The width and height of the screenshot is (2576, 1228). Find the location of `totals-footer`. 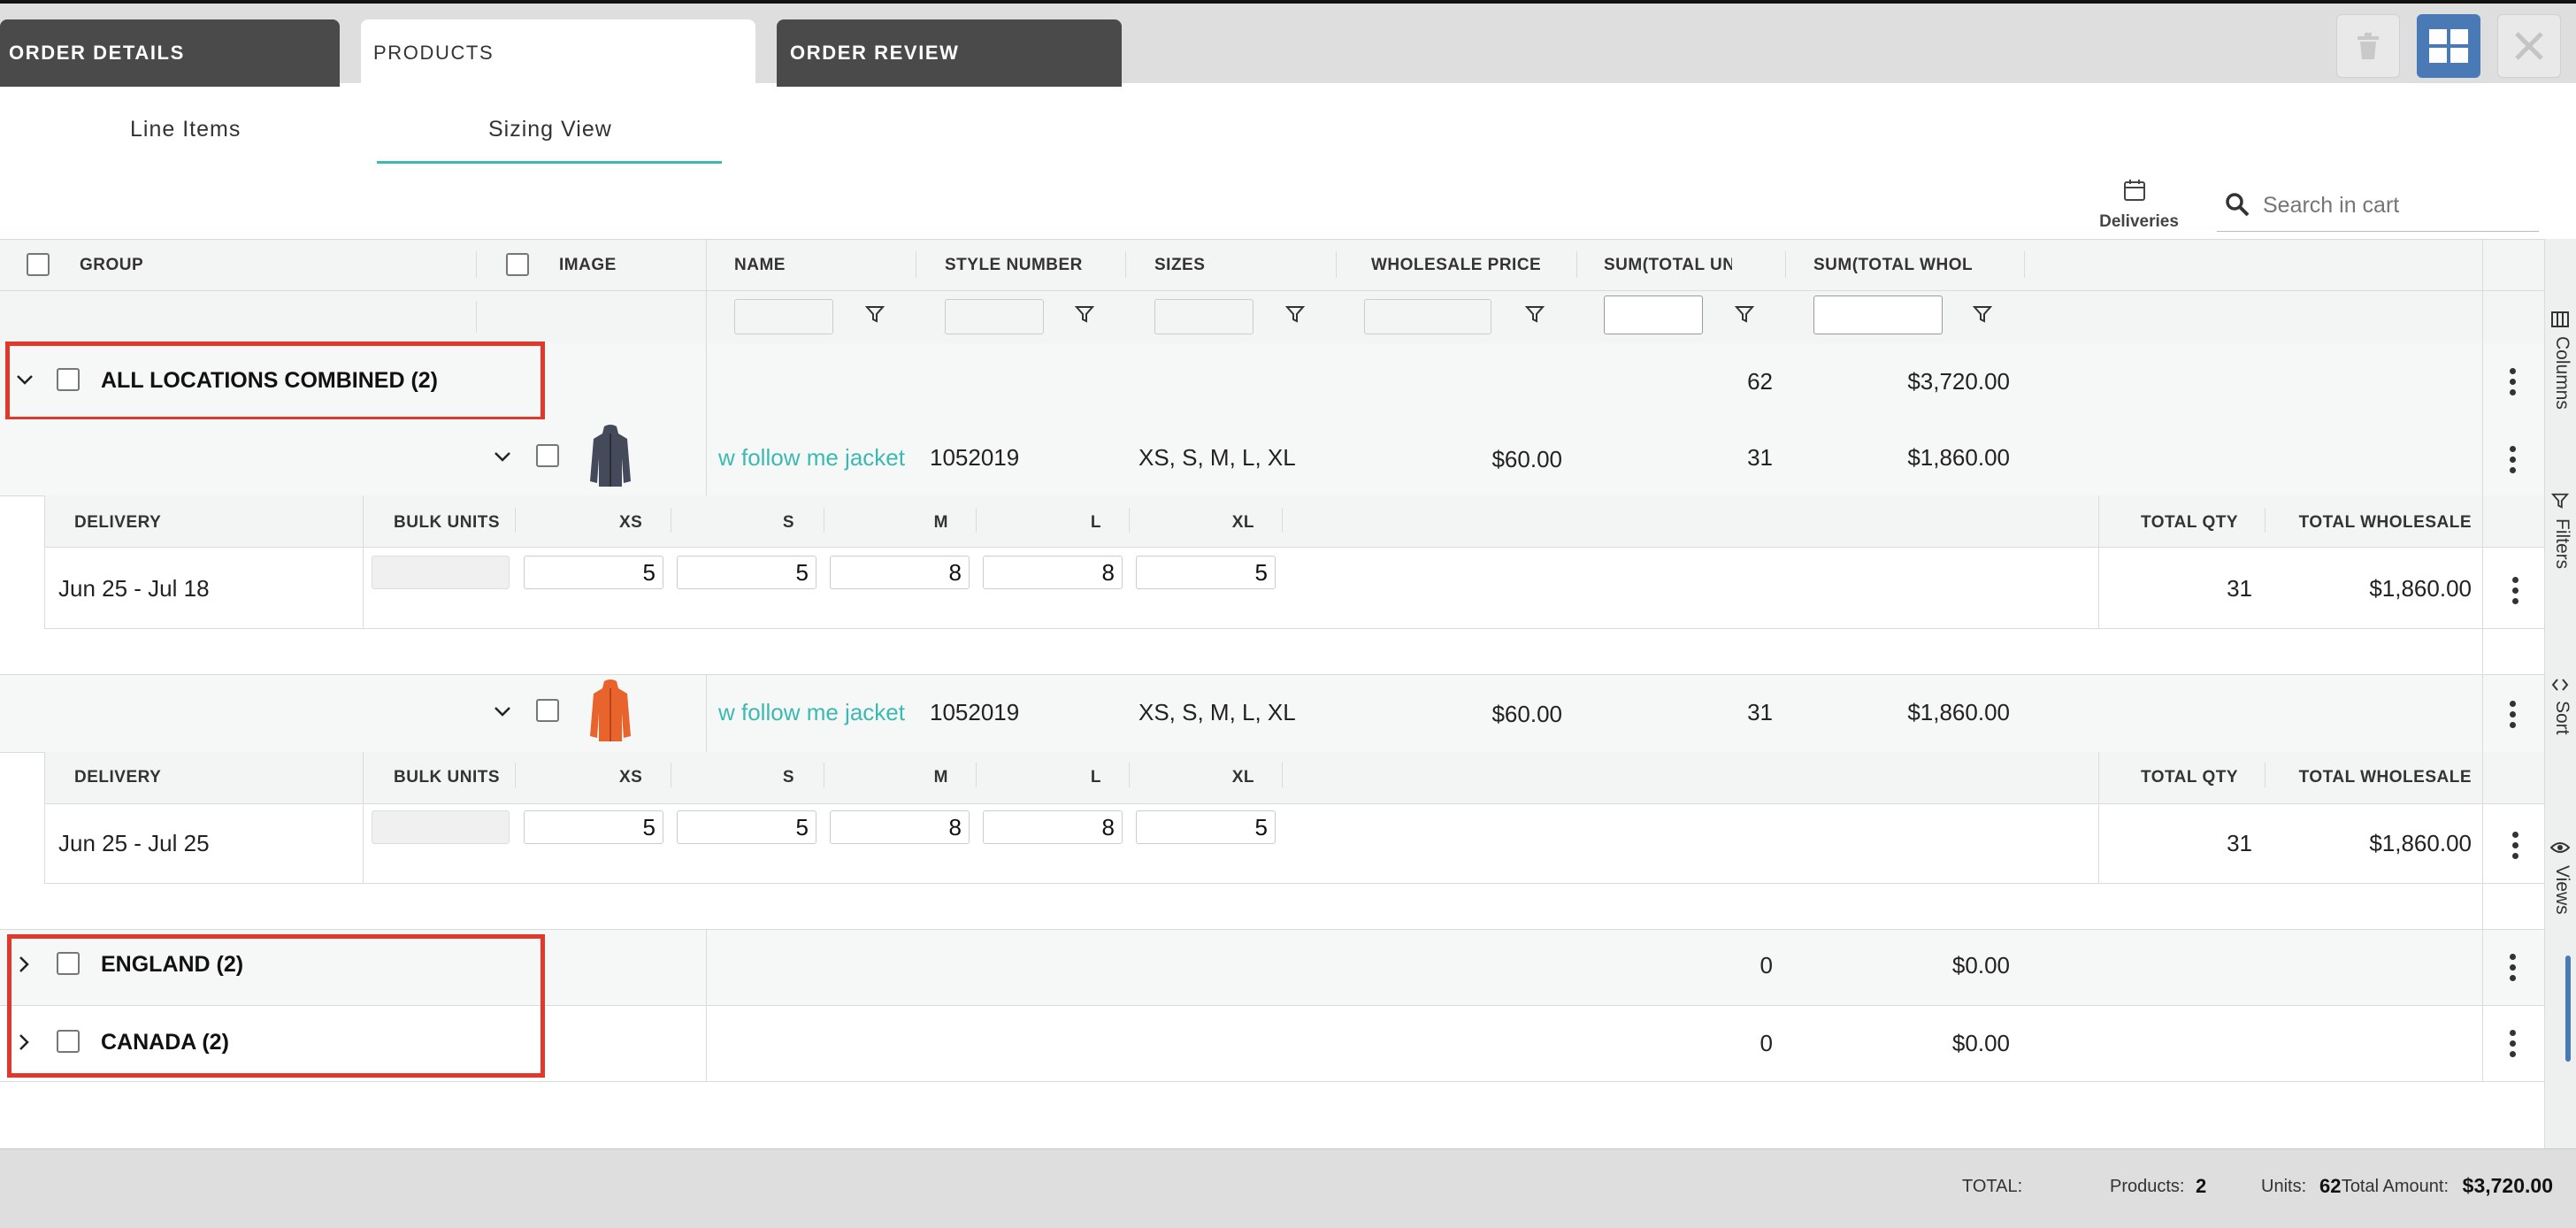

totals-footer is located at coordinates (1288, 1188).